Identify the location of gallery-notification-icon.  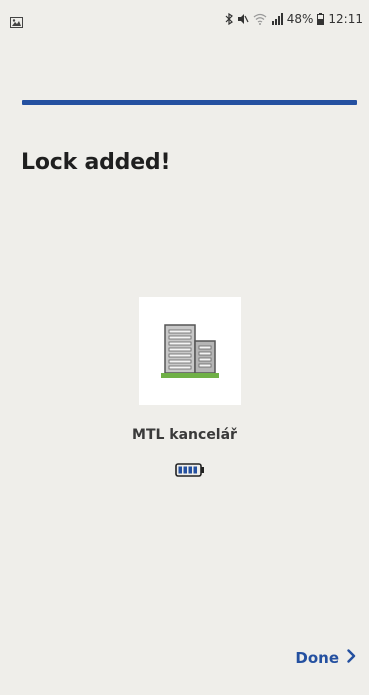
(16, 20).